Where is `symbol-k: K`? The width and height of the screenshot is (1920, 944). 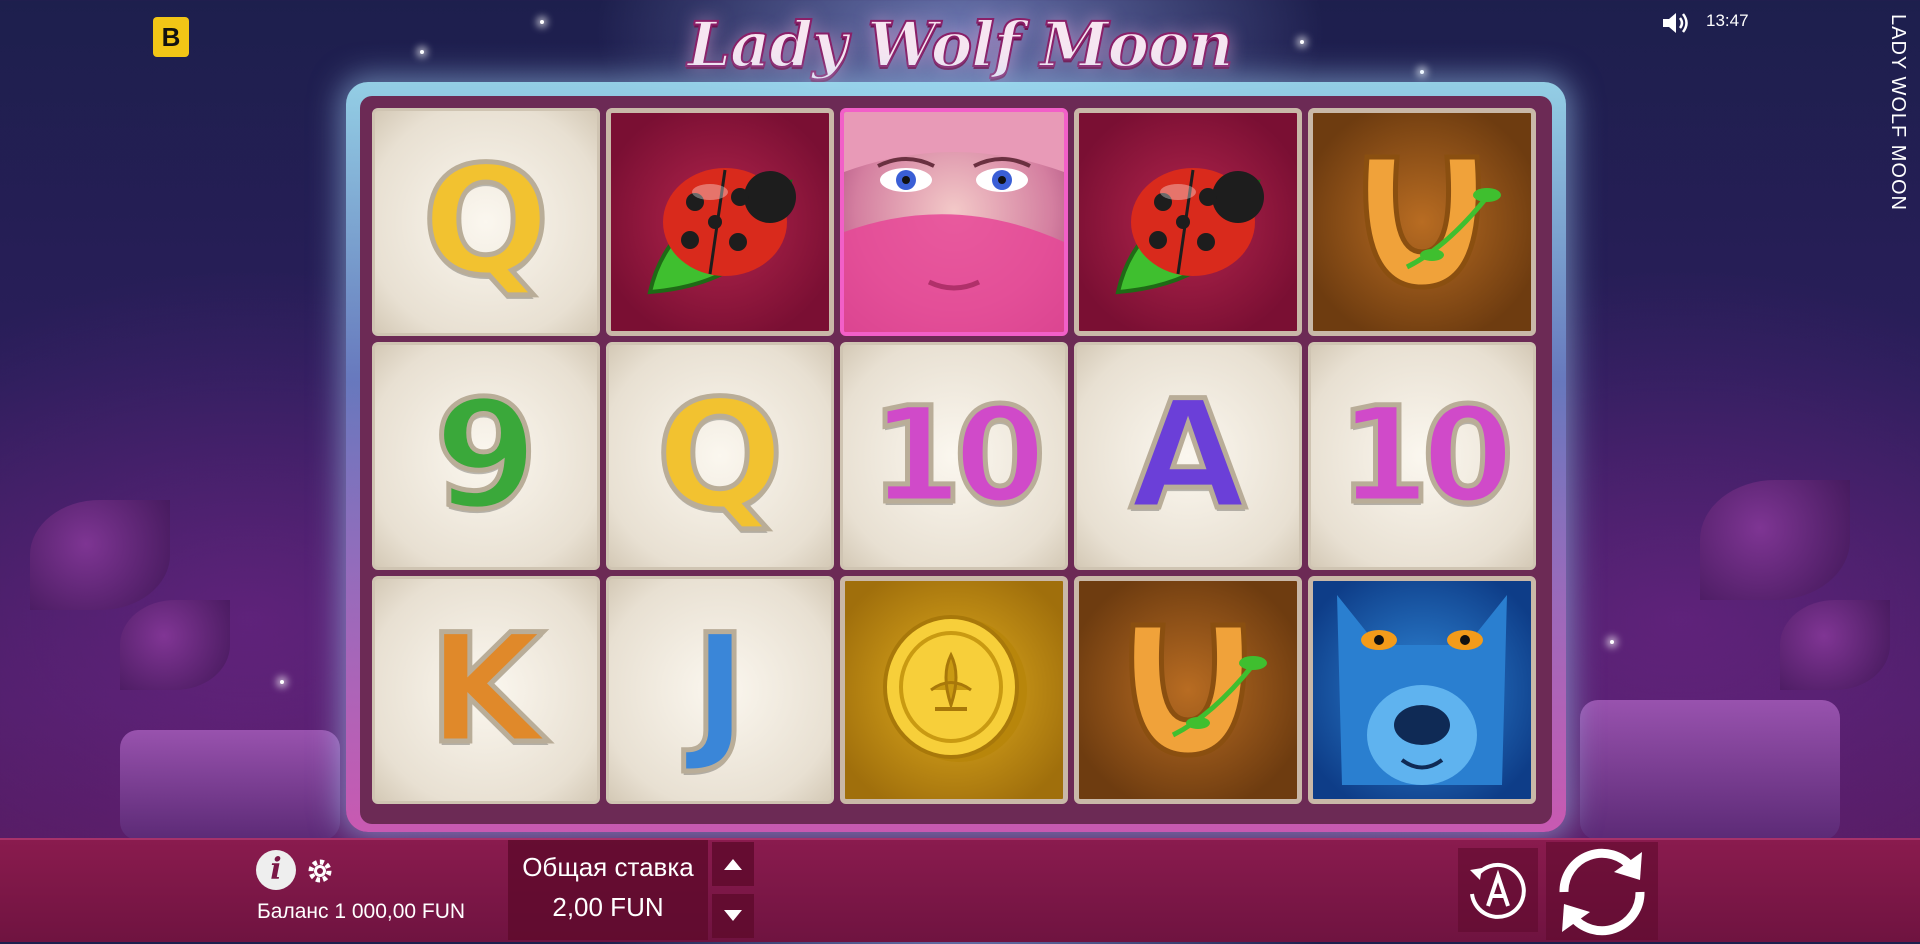
symbol-k: K is located at coordinates (486, 690).